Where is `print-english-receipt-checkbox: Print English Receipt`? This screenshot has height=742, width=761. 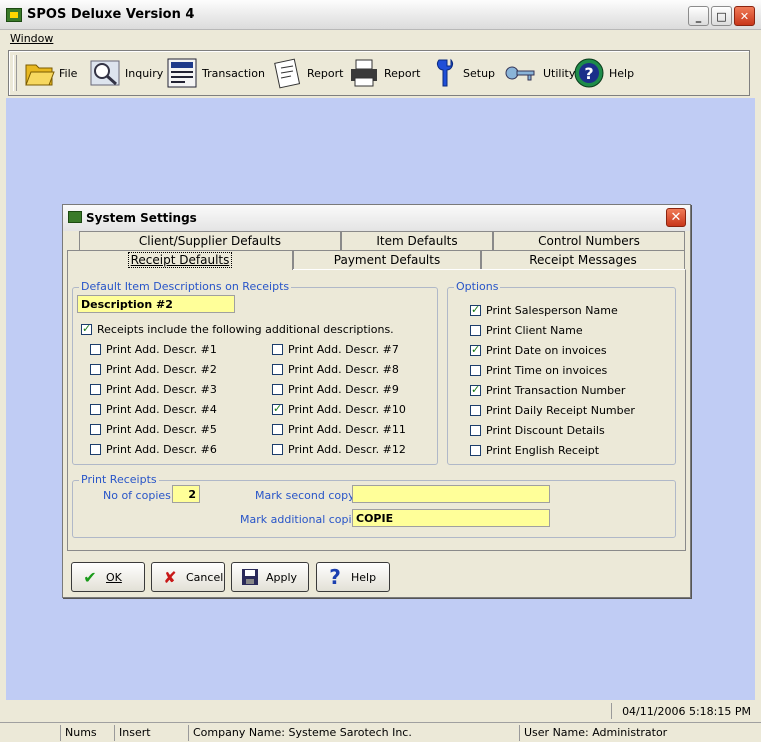 print-english-receipt-checkbox: Print English Receipt is located at coordinates (534, 450).